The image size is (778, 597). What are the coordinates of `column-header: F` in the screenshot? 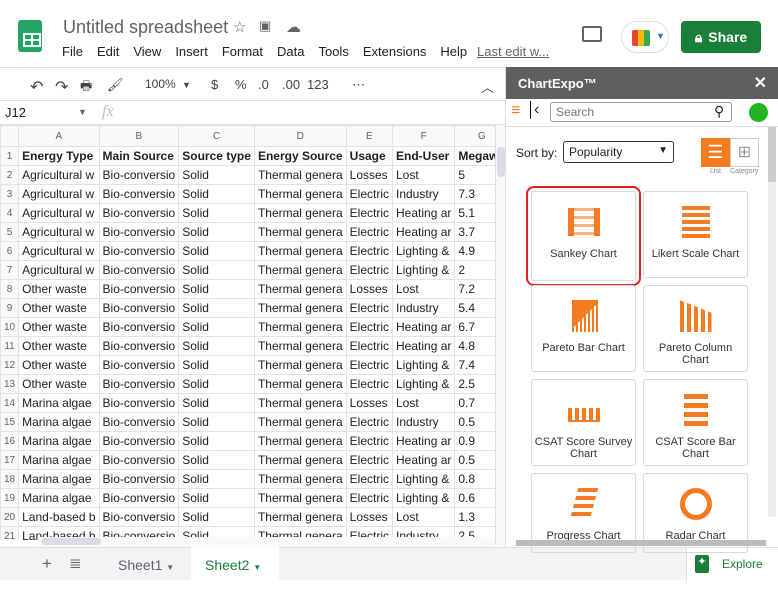 It's located at (423, 136).